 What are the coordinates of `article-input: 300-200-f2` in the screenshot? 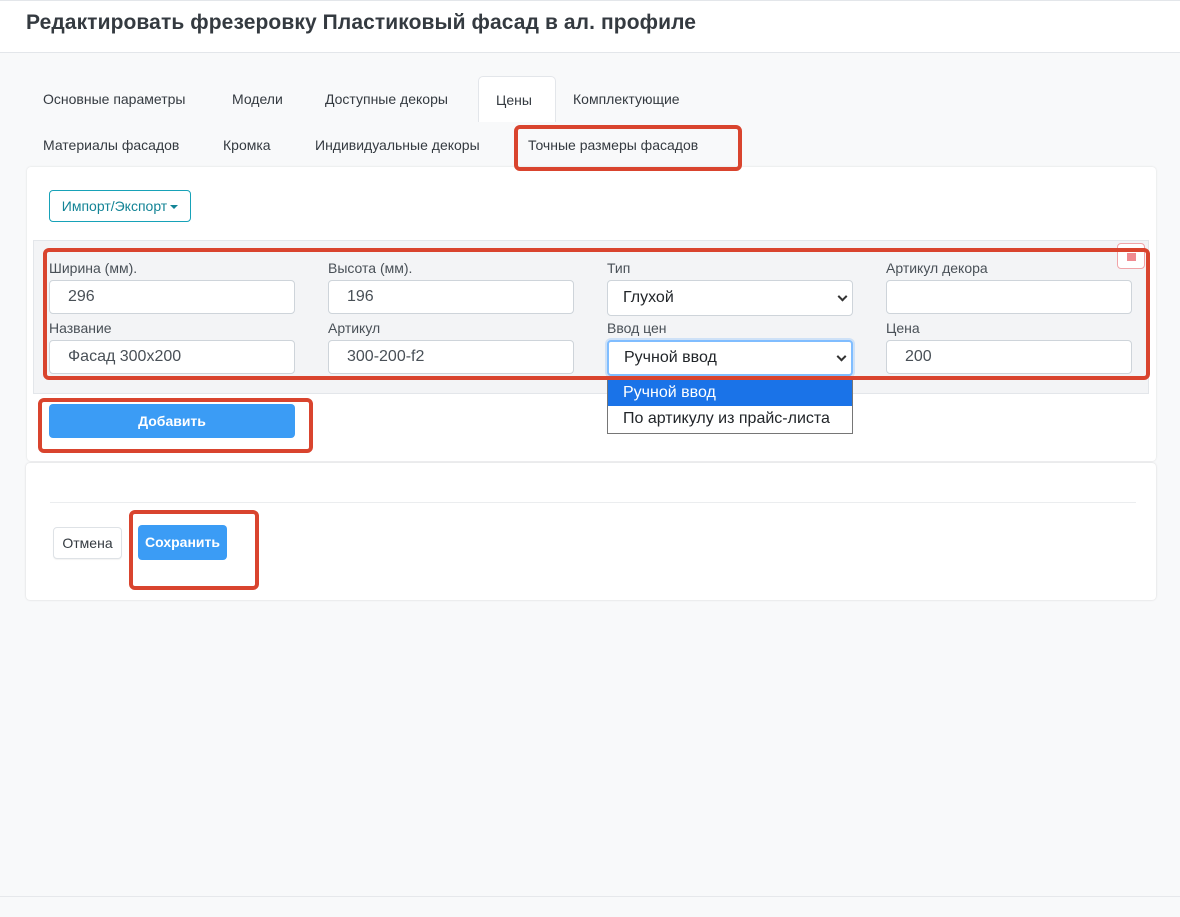 It's located at (451, 357).